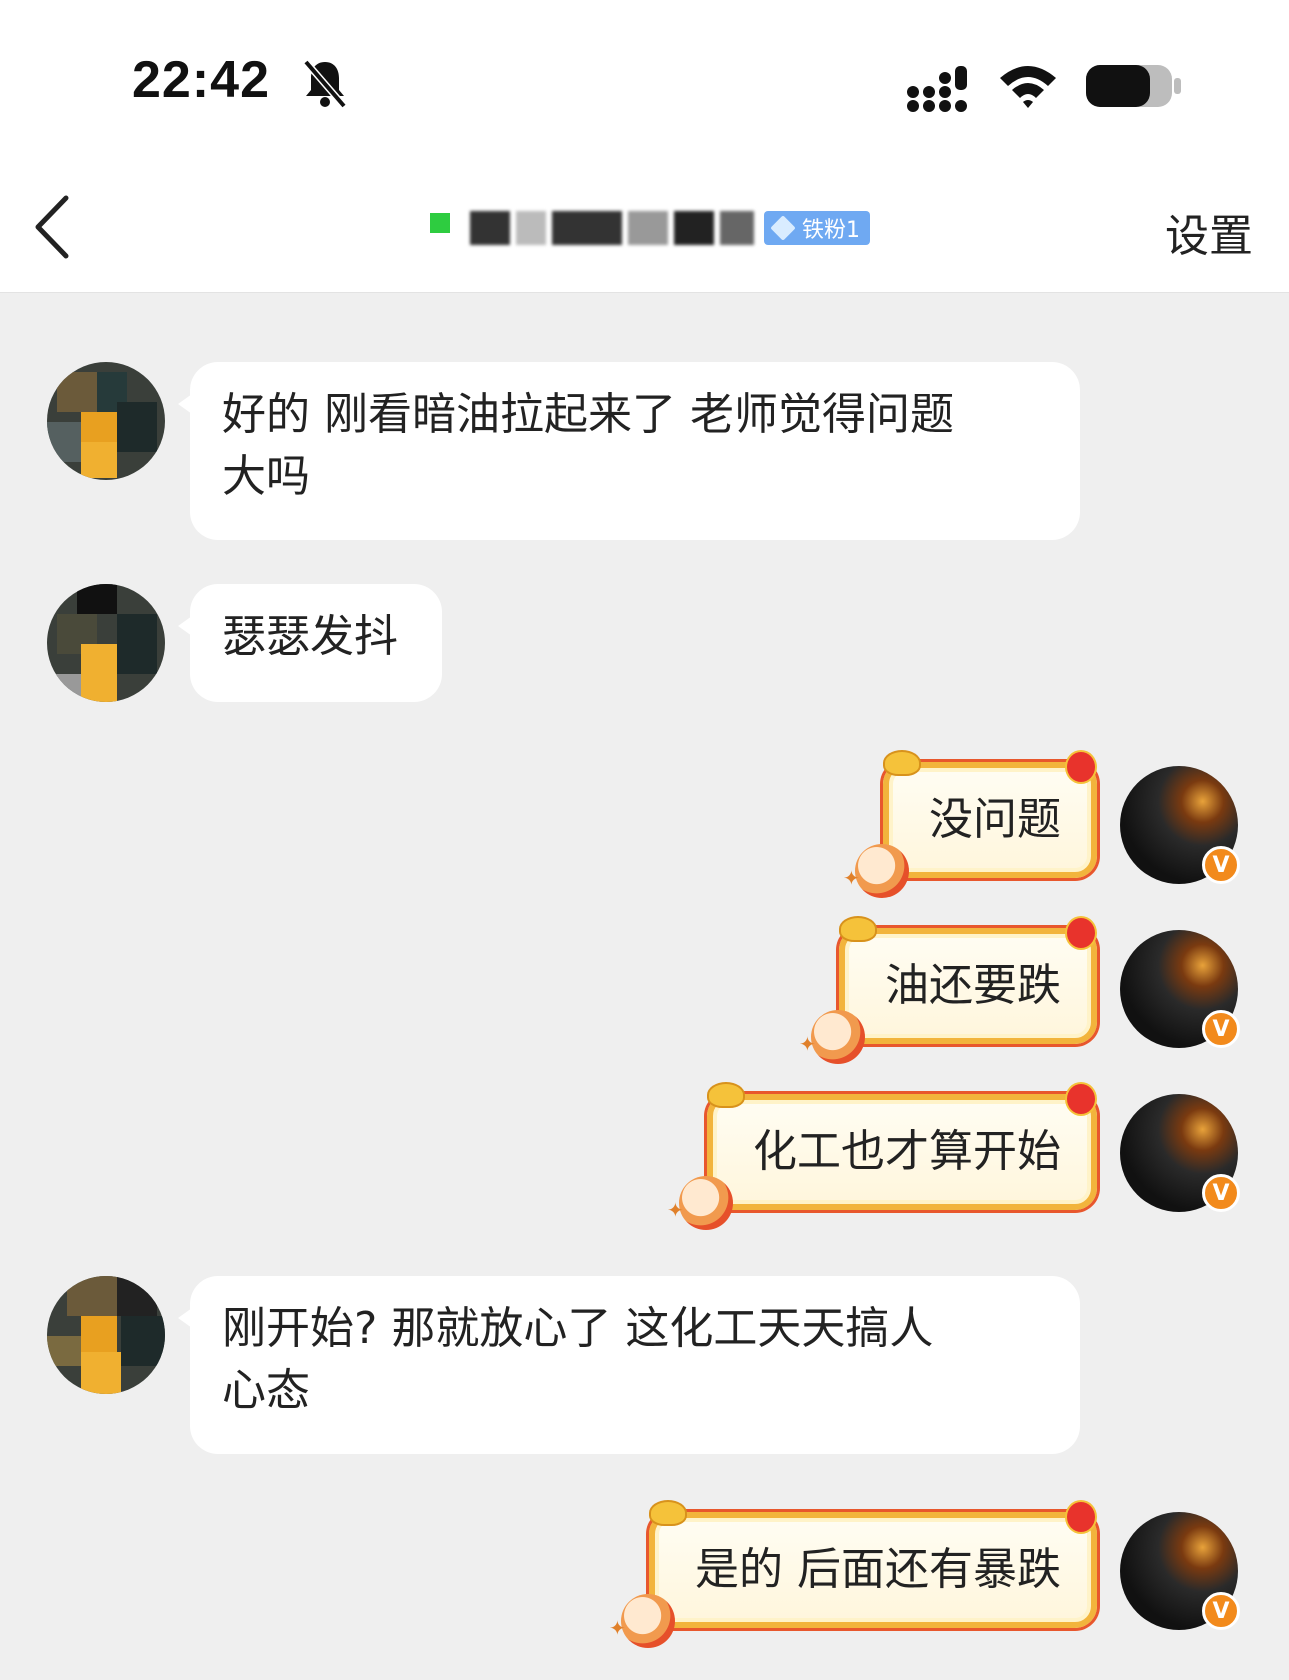 The height and width of the screenshot is (1680, 1289). I want to click on diamond-icon, so click(783, 228).